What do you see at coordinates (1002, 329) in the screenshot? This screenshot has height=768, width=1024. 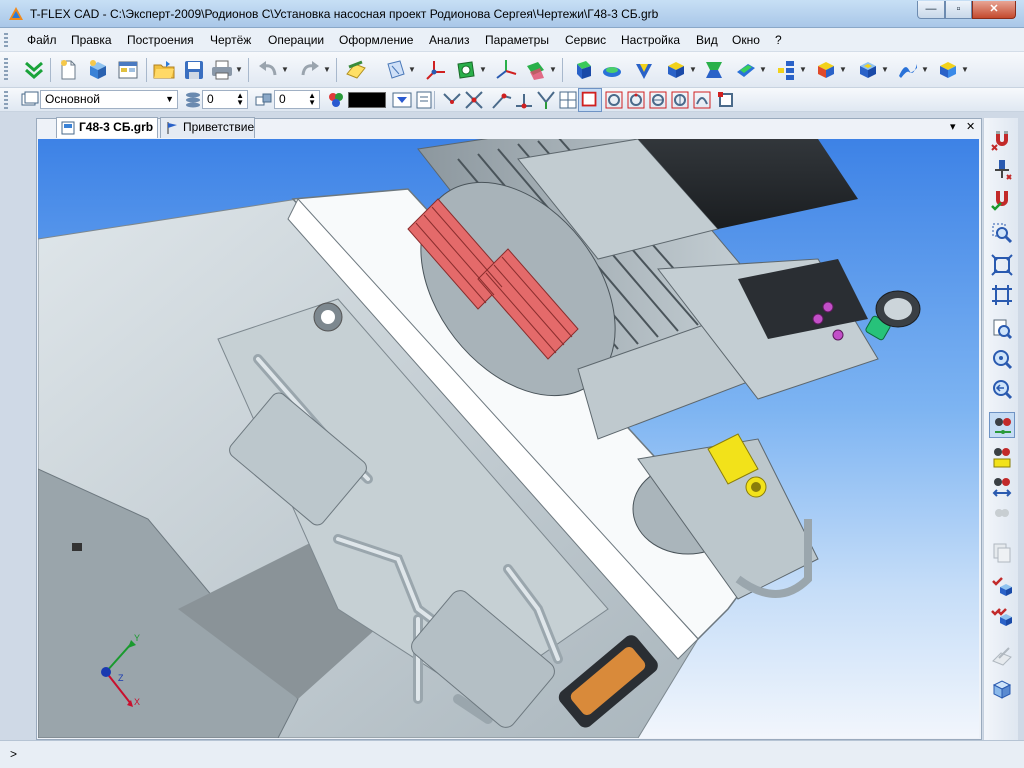 I see `zoom-page-icon` at bounding box center [1002, 329].